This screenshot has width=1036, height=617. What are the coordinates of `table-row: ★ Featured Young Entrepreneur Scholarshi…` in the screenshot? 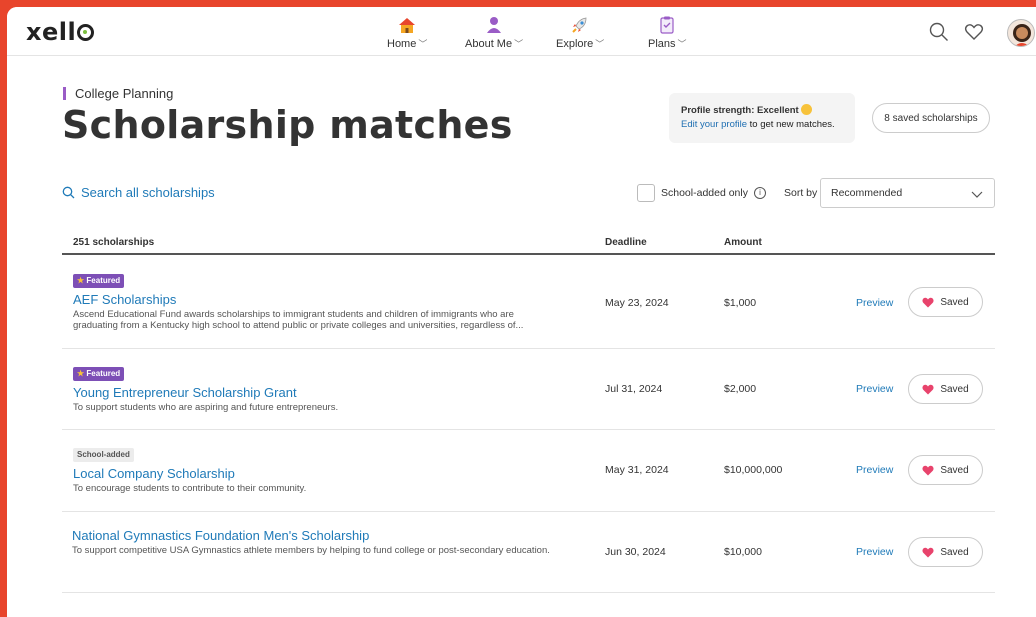 It's located at (528, 389).